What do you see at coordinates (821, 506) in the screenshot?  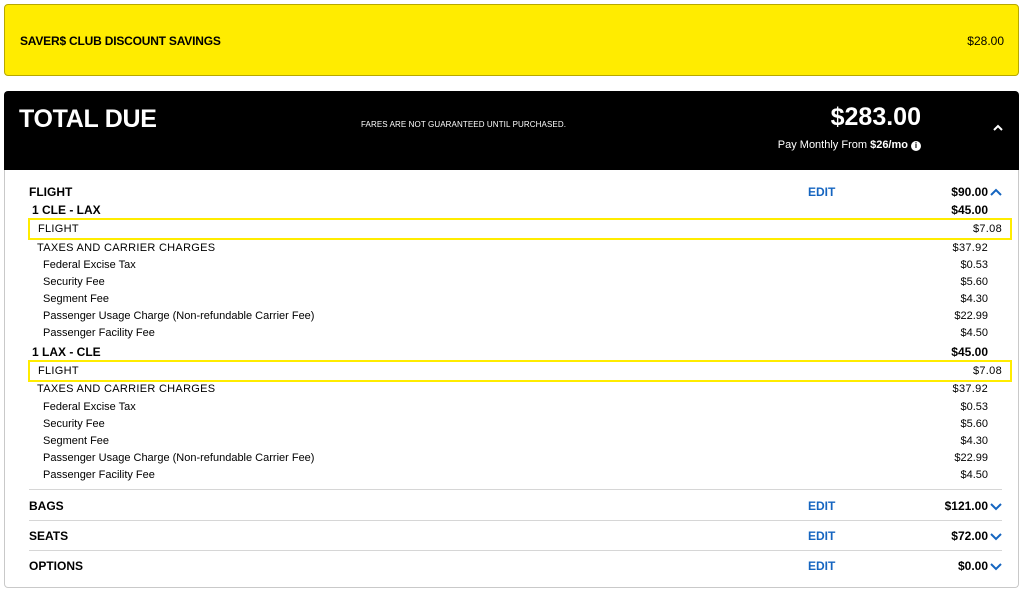 I see `edit-bags-button: EDIT` at bounding box center [821, 506].